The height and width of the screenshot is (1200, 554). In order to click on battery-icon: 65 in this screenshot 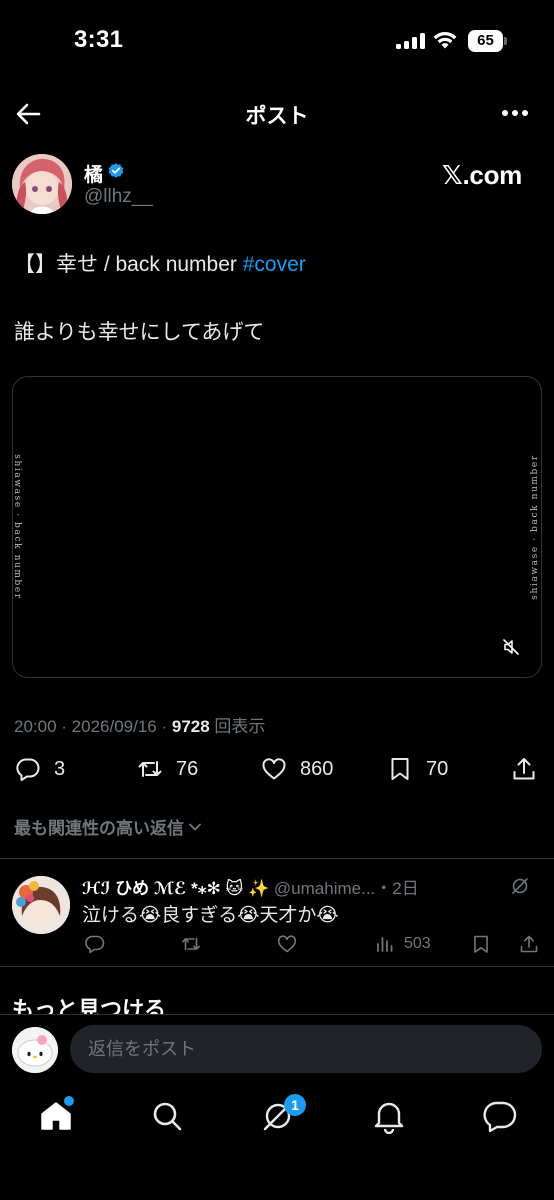, I will do `click(488, 41)`.